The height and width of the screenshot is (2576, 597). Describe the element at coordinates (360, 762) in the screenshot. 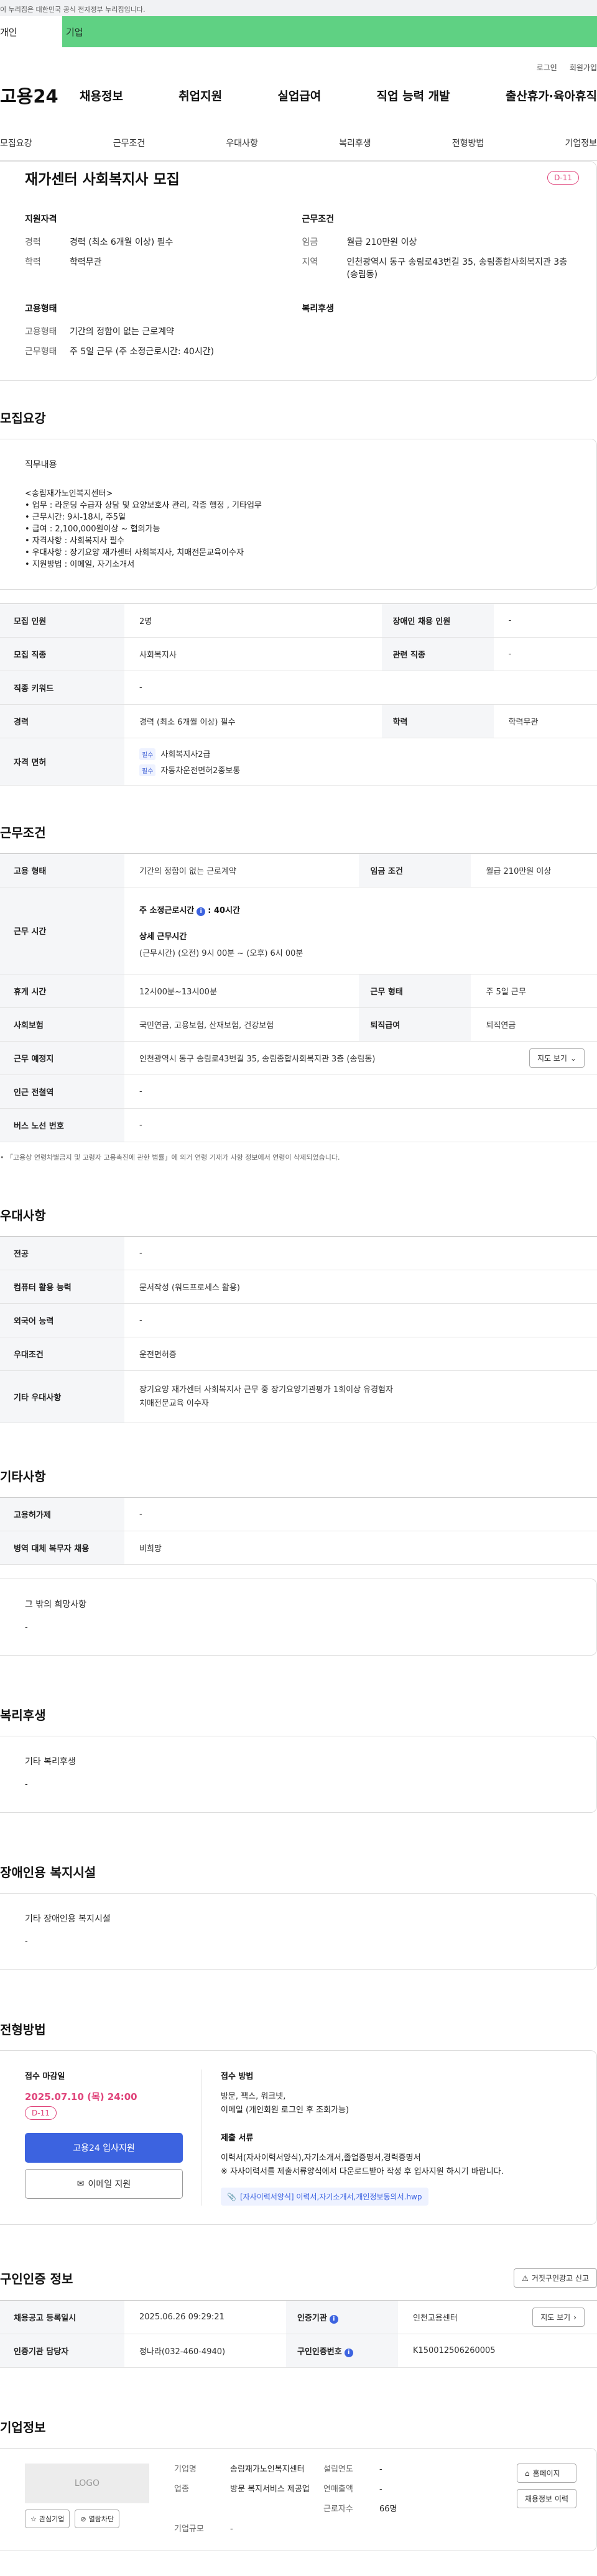

I see `license-list: 필수 사회복지사2급 필수 자동차운전면허2종보통` at that location.